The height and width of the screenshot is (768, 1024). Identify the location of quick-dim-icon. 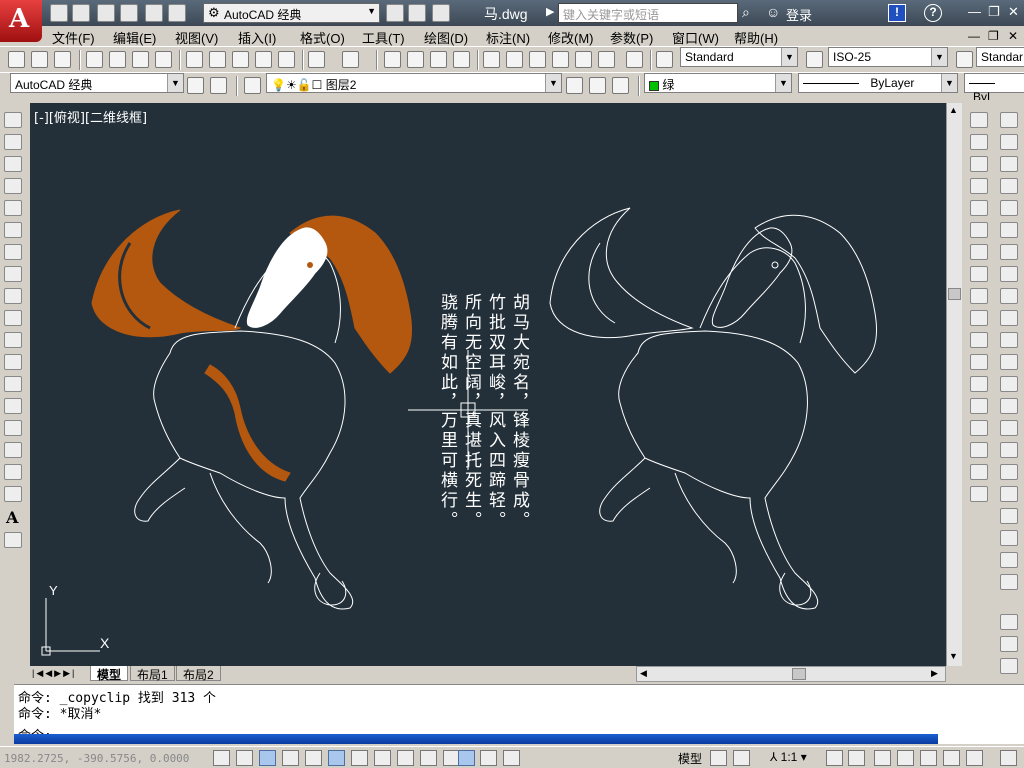
(1009, 296).